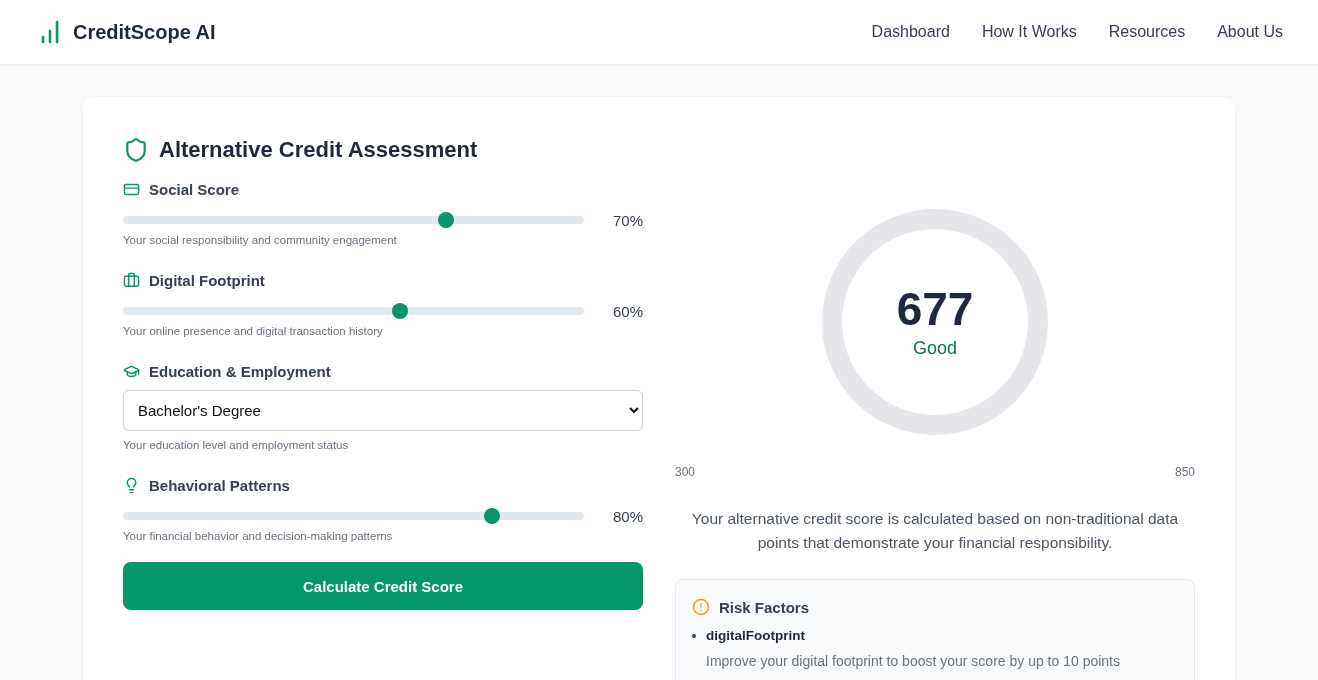  Describe the element at coordinates (935, 308) in the screenshot. I see `score-value: 677` at that location.